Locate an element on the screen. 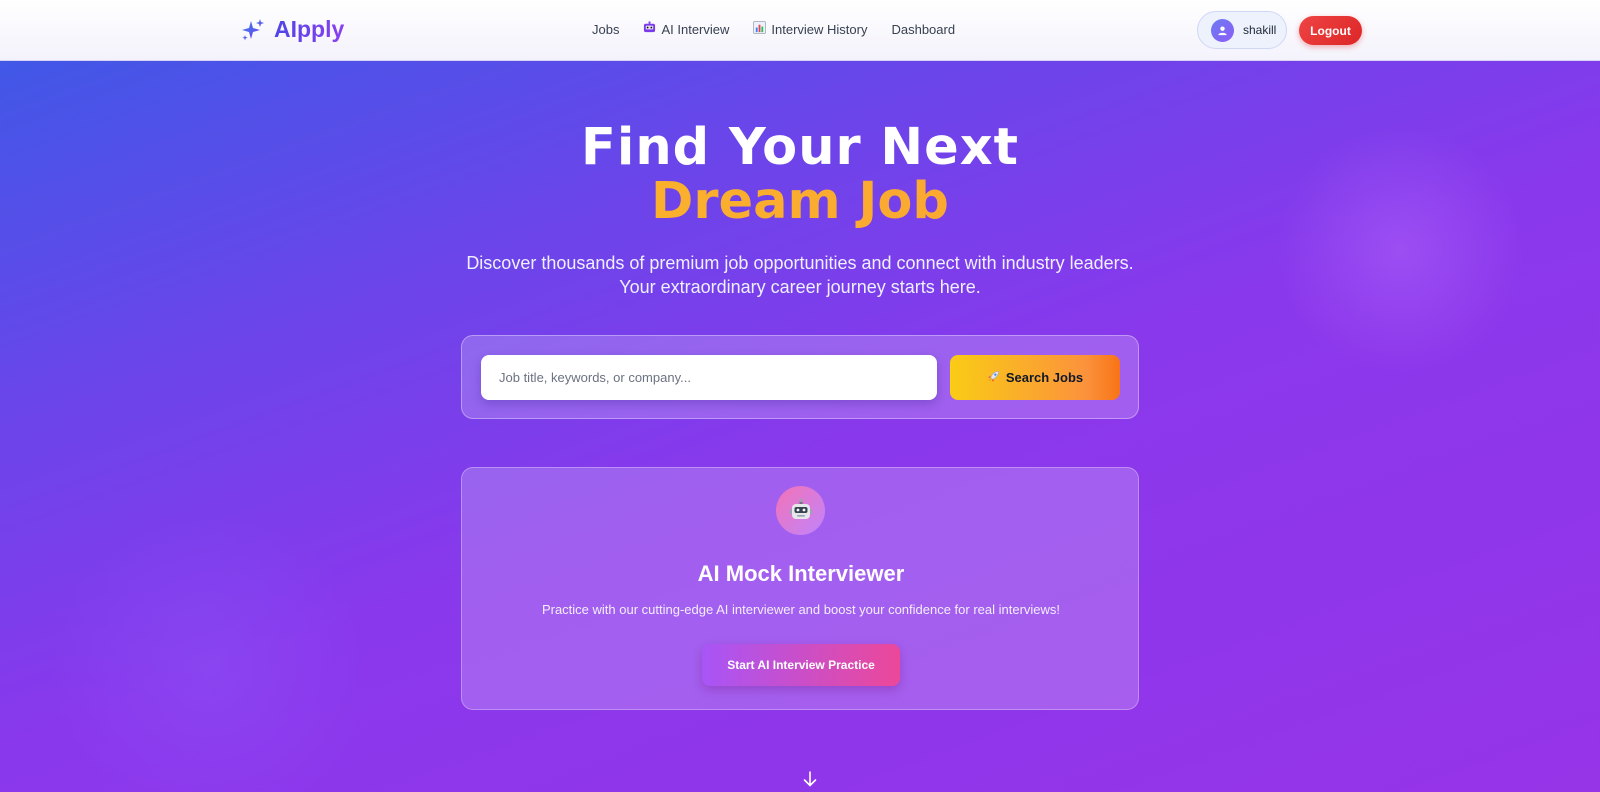 The height and width of the screenshot is (792, 1600). logout-button: Logout is located at coordinates (1330, 30).